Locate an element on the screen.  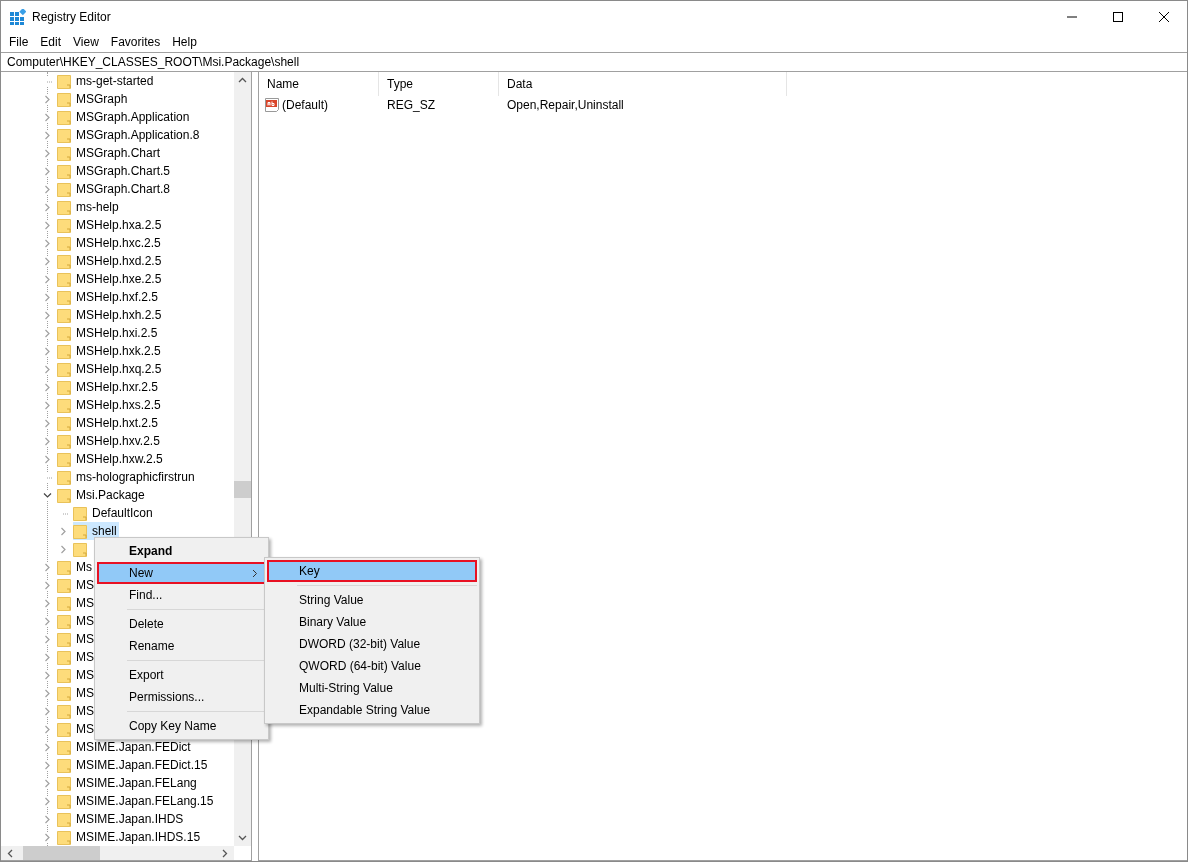
menu-item: Help is located at coordinates (184, 42).